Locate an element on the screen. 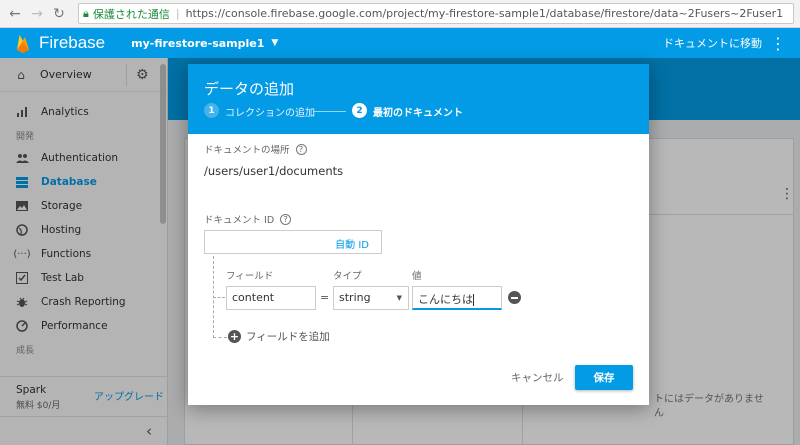 The width and height of the screenshot is (800, 445). cancel-button: キャンセル is located at coordinates (537, 377).